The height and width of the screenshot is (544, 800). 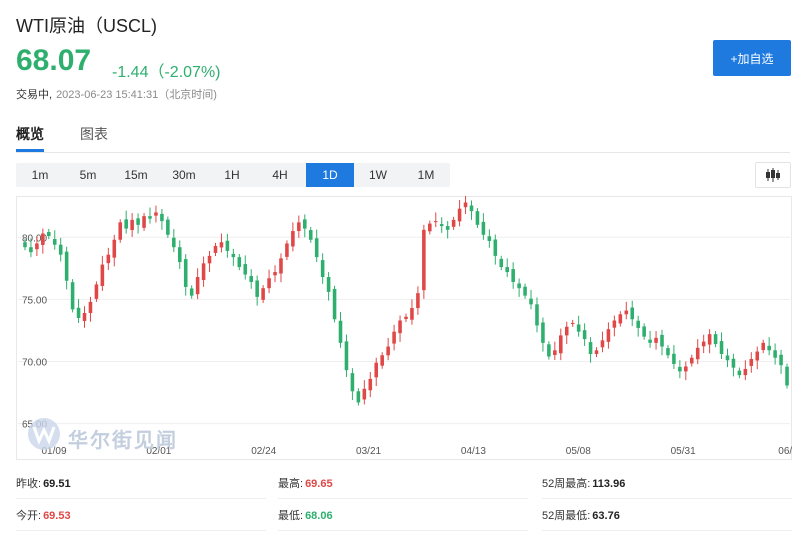 I want to click on trading-status: 交易中, 2023-06-23 15:41:31（北京时间), so click(x=116, y=94).